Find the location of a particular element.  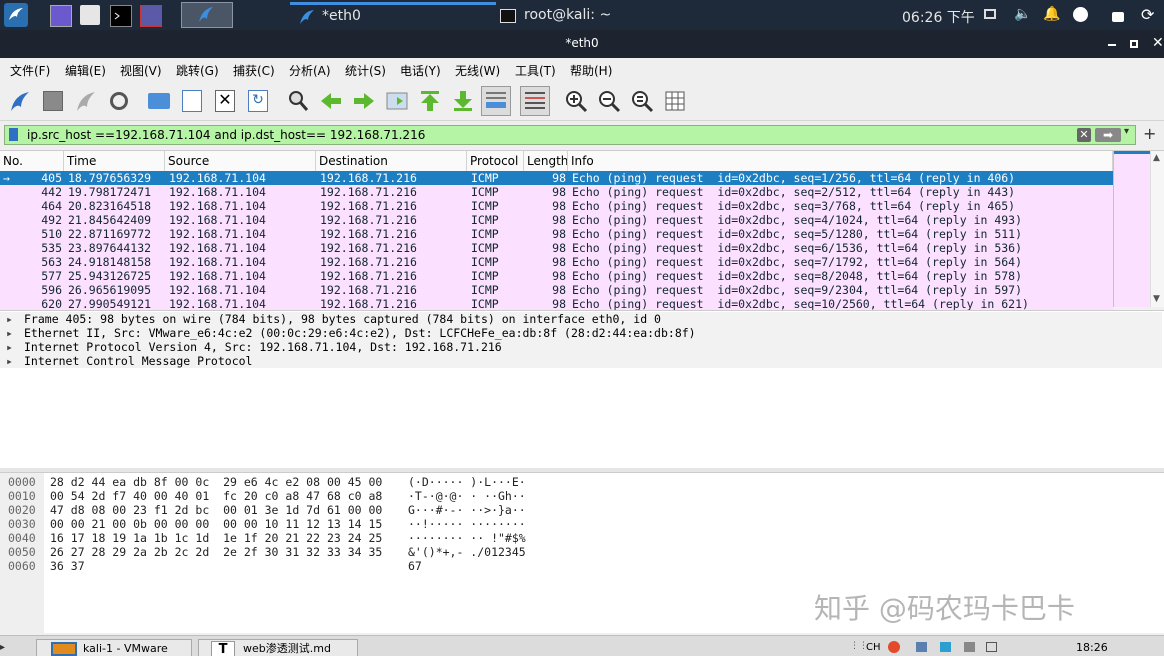

go-back-icon is located at coordinates (331, 101).